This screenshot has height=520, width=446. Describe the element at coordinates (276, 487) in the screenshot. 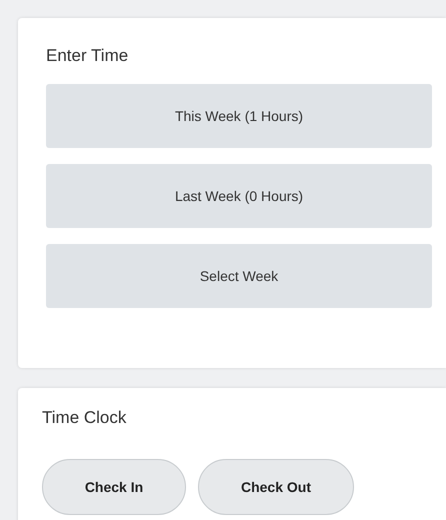

I see `clock-button: Check Out` at that location.